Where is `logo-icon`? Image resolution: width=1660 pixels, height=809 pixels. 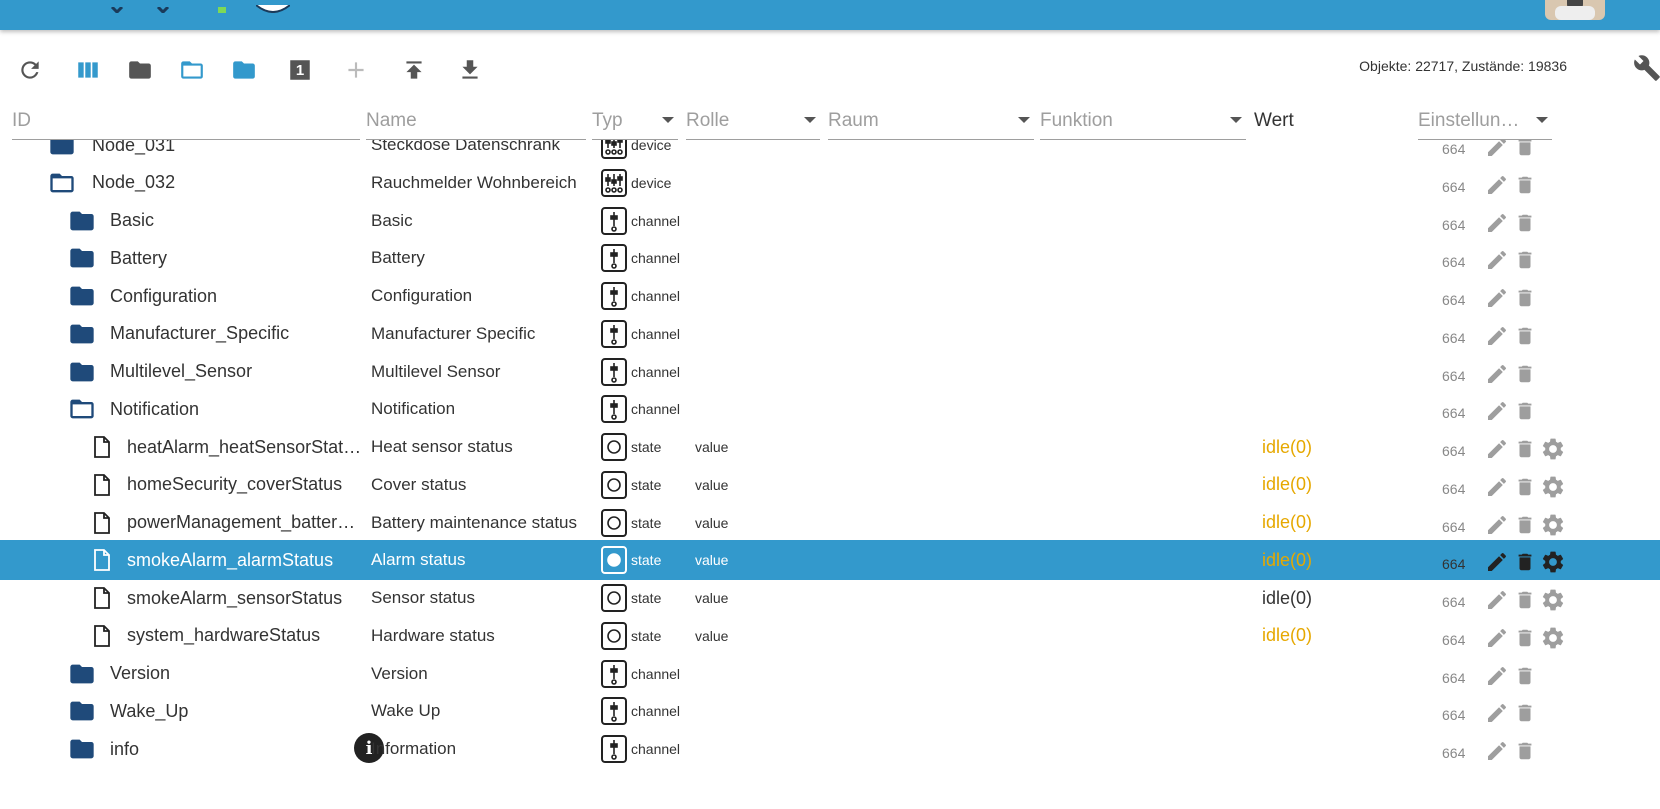
logo-icon is located at coordinates (273, 9).